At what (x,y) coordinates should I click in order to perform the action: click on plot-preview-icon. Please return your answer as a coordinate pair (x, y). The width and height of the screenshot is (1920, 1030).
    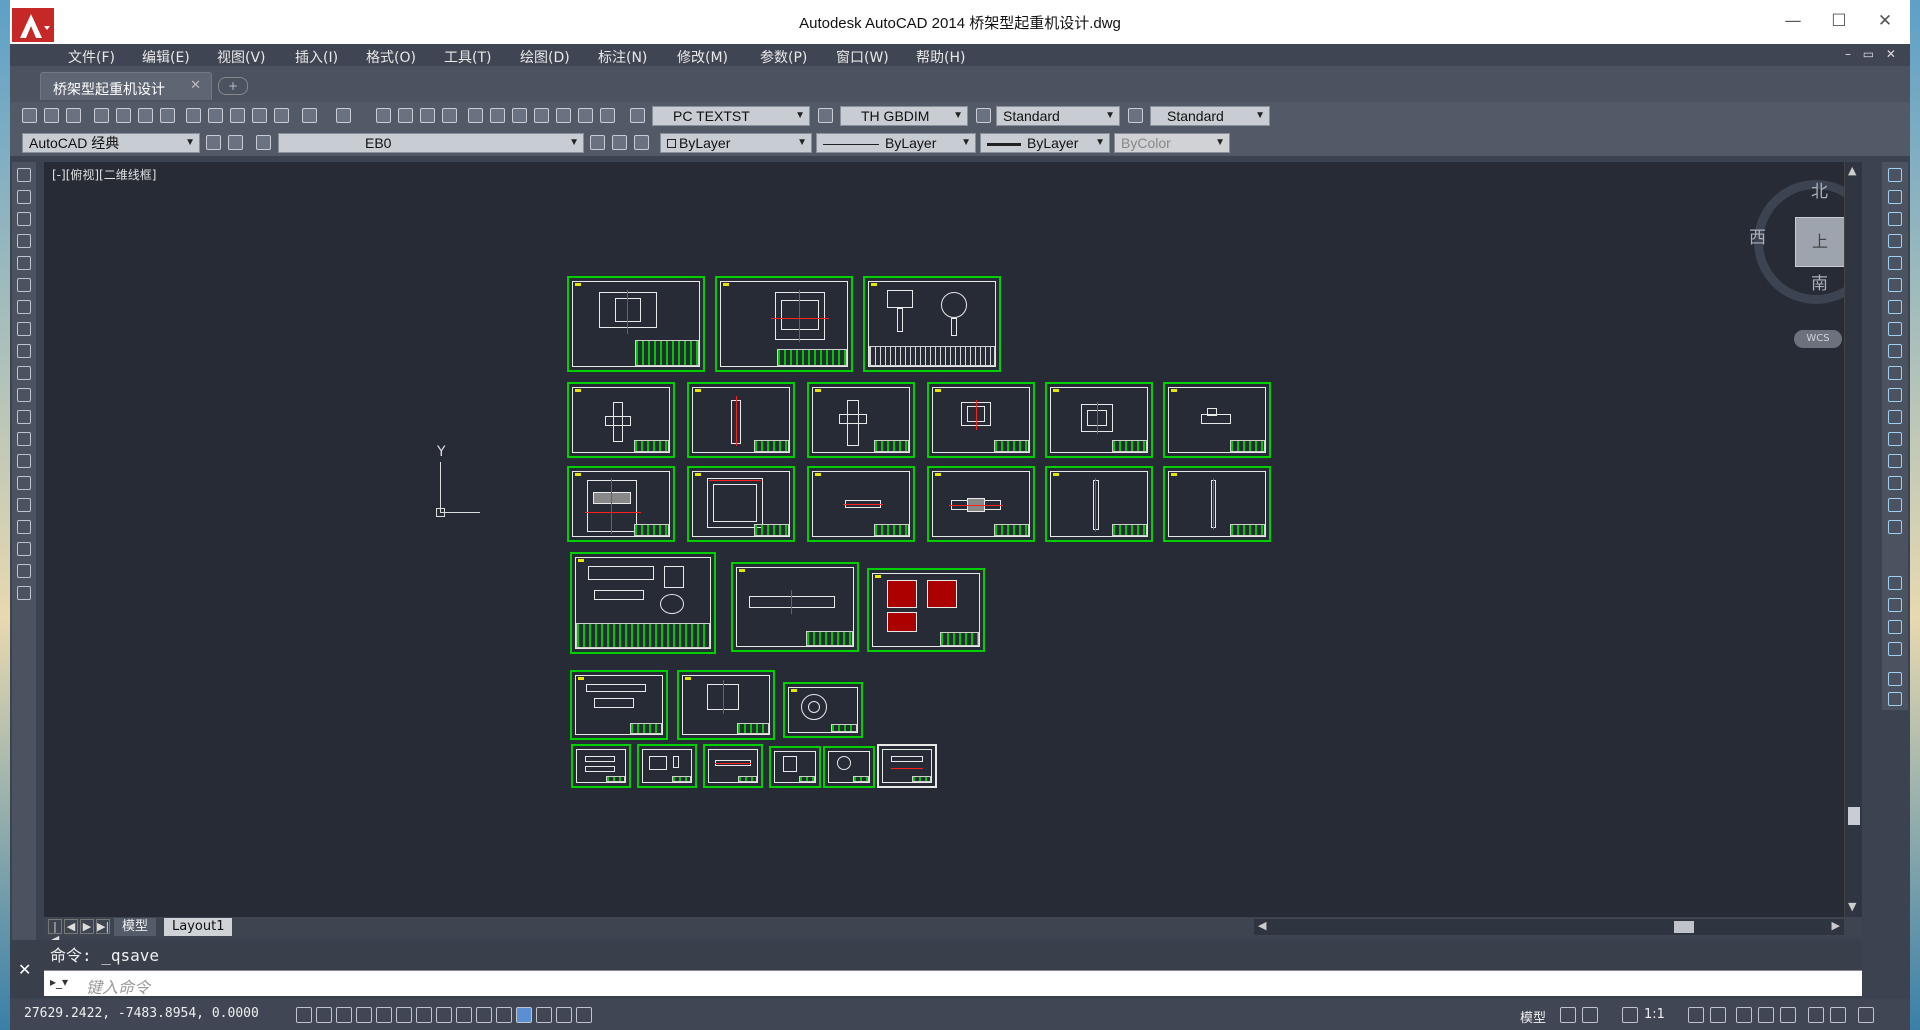
    Looking at the image, I should click on (123, 115).